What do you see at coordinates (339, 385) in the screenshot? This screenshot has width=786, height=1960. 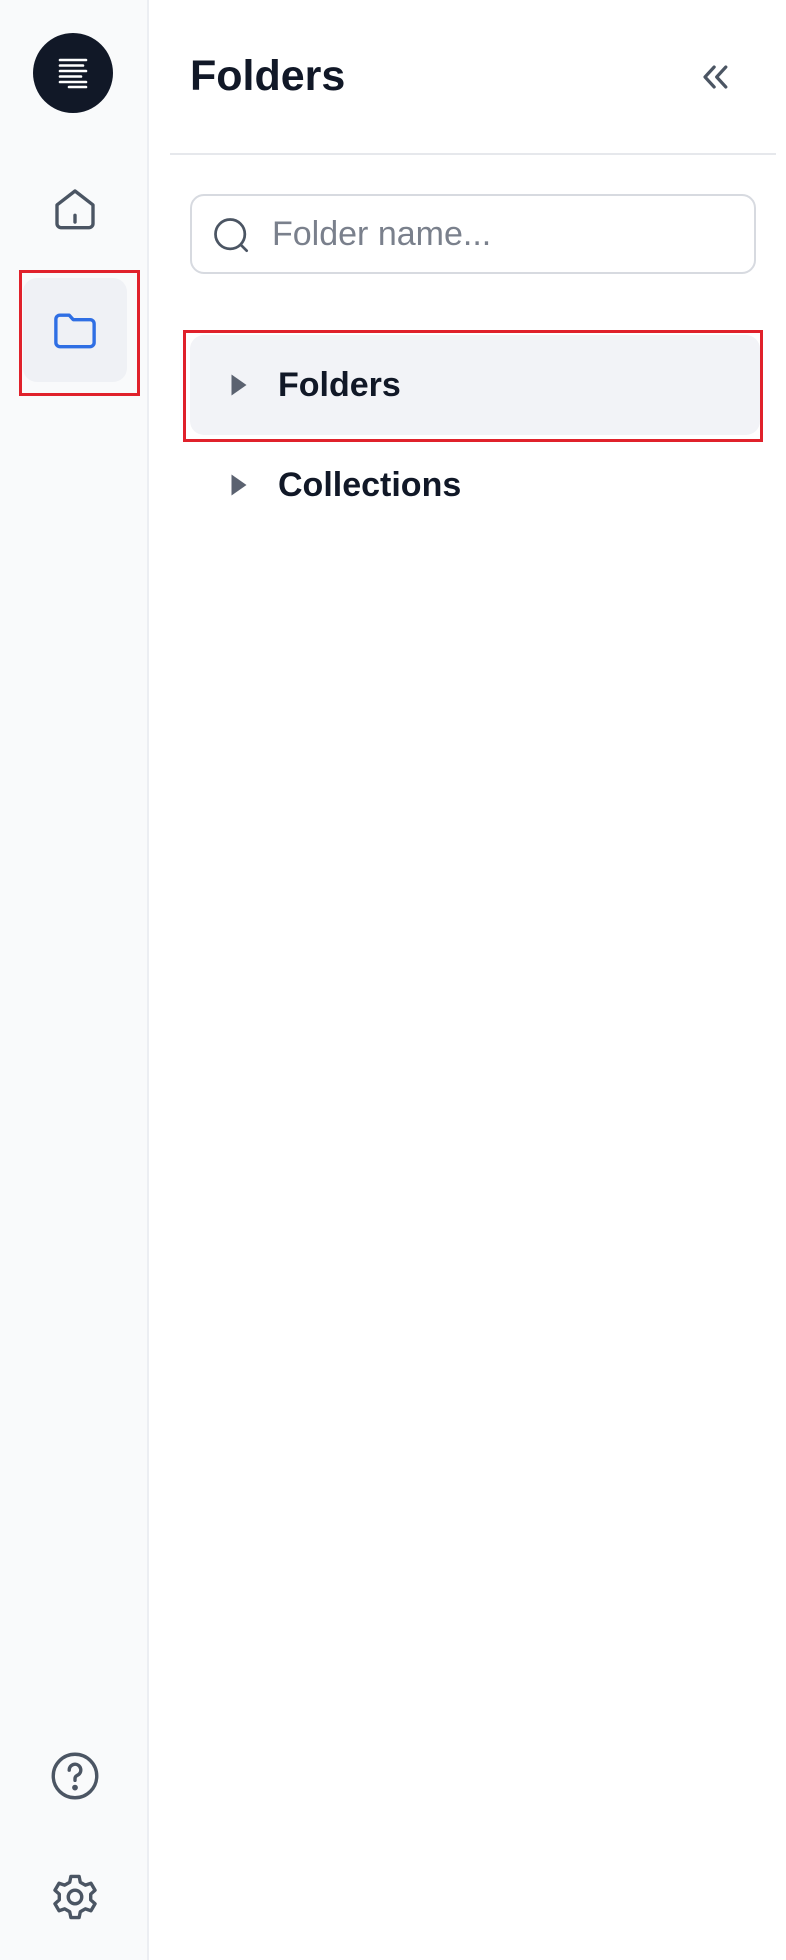 I see `tree-item-label: Folders` at bounding box center [339, 385].